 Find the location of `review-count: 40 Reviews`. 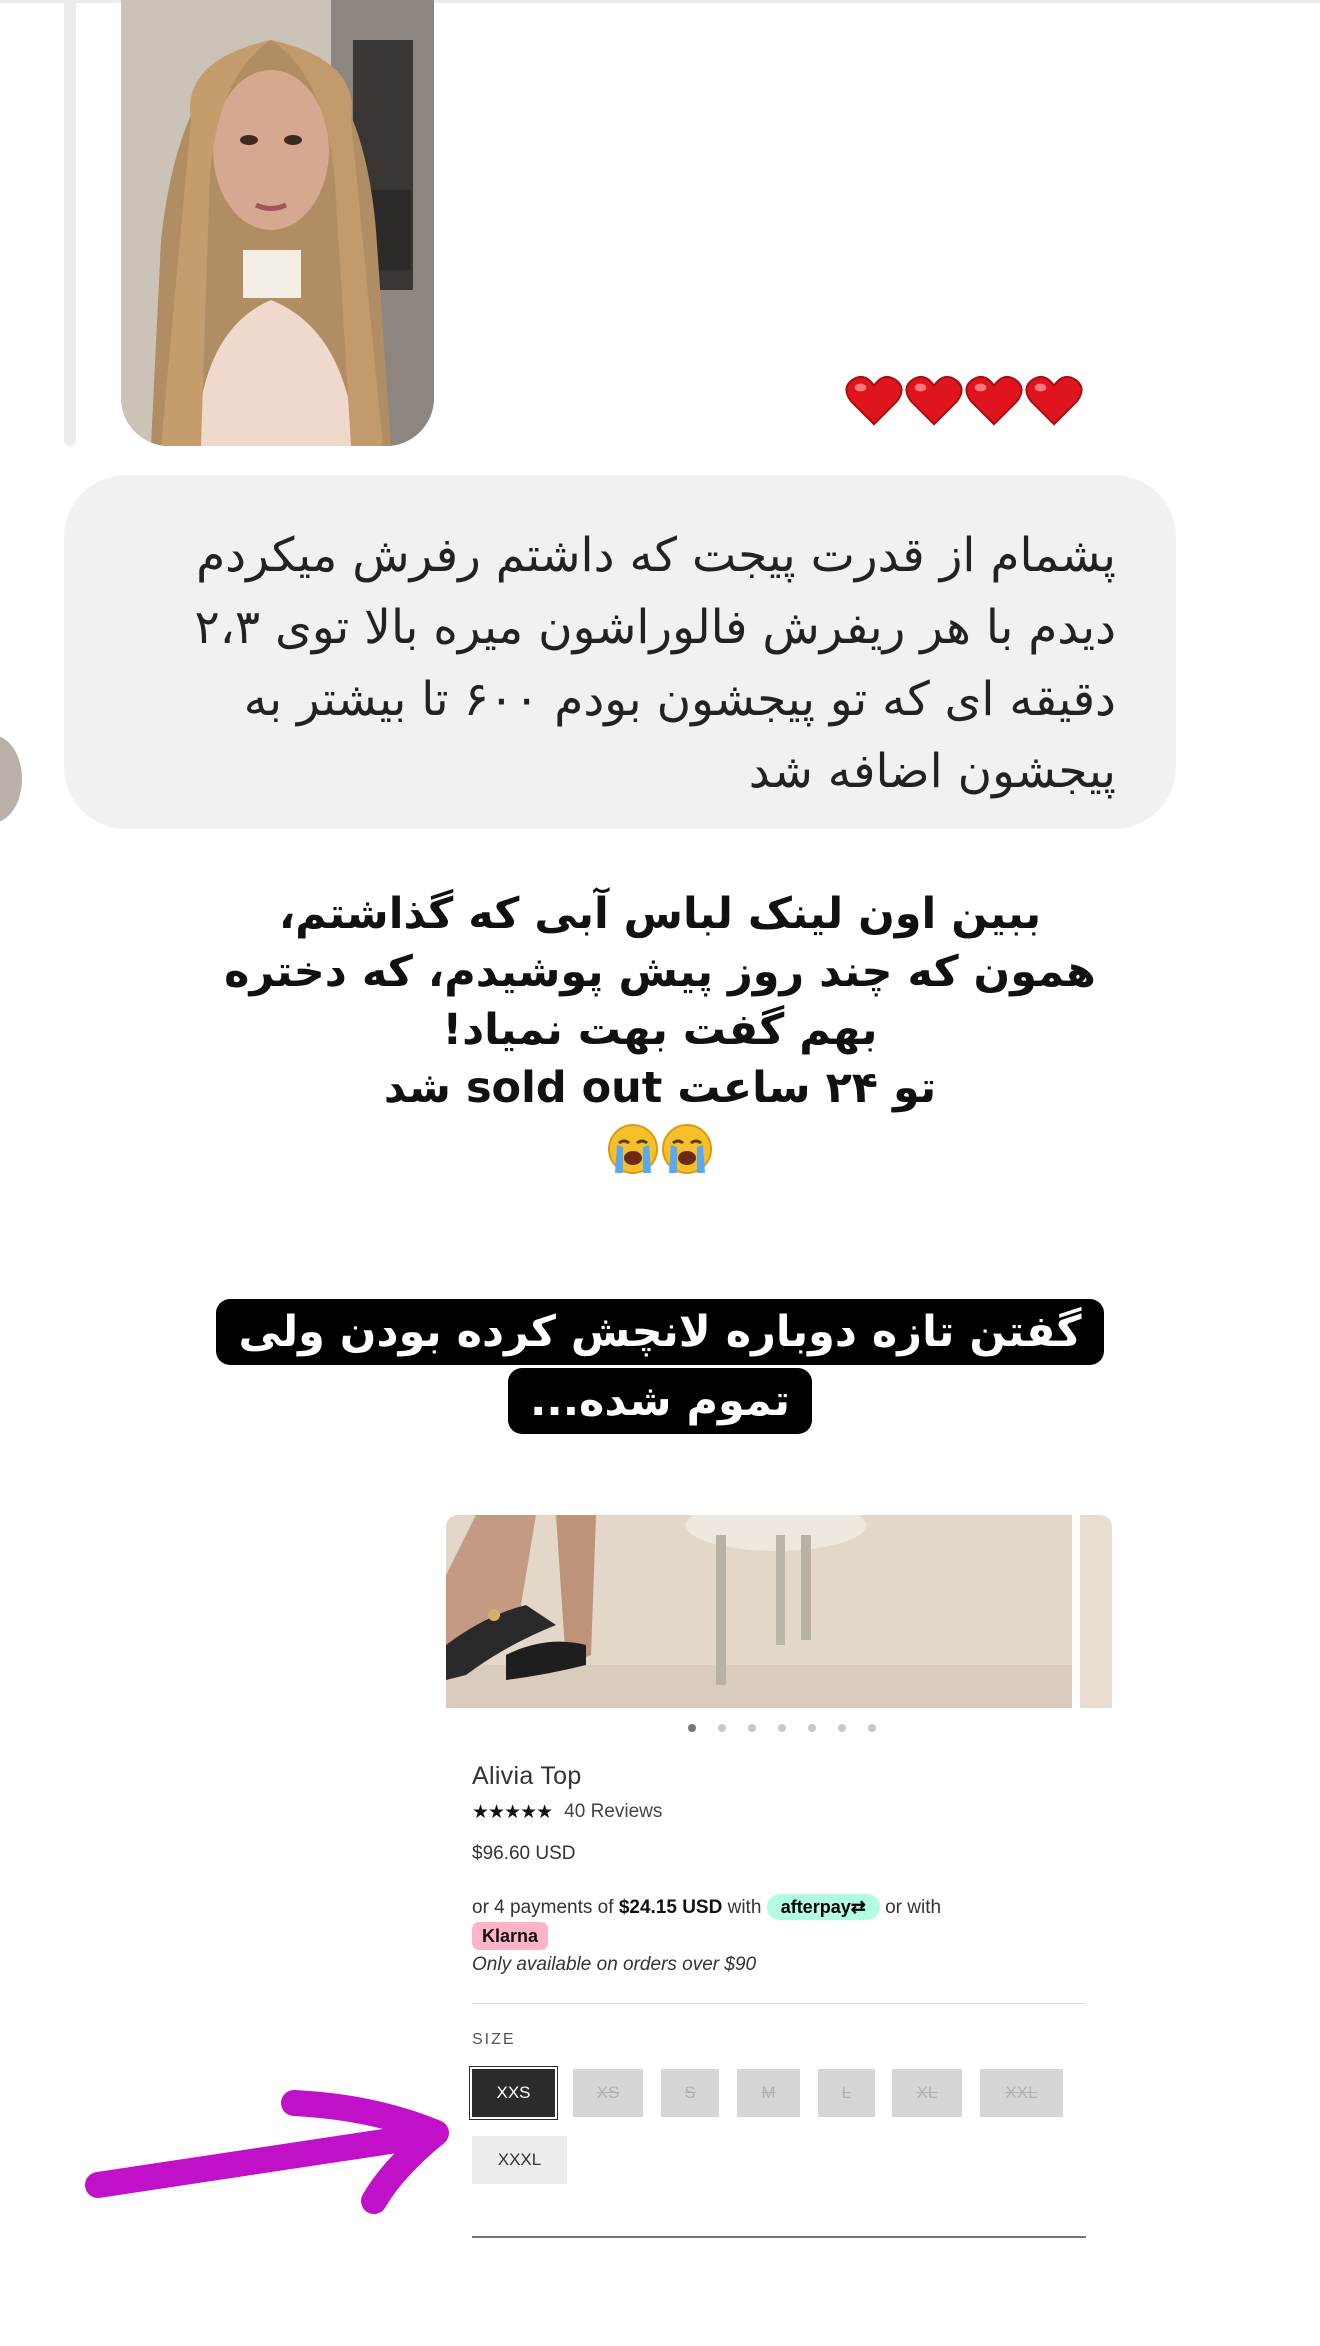

review-count: 40 Reviews is located at coordinates (613, 1812).